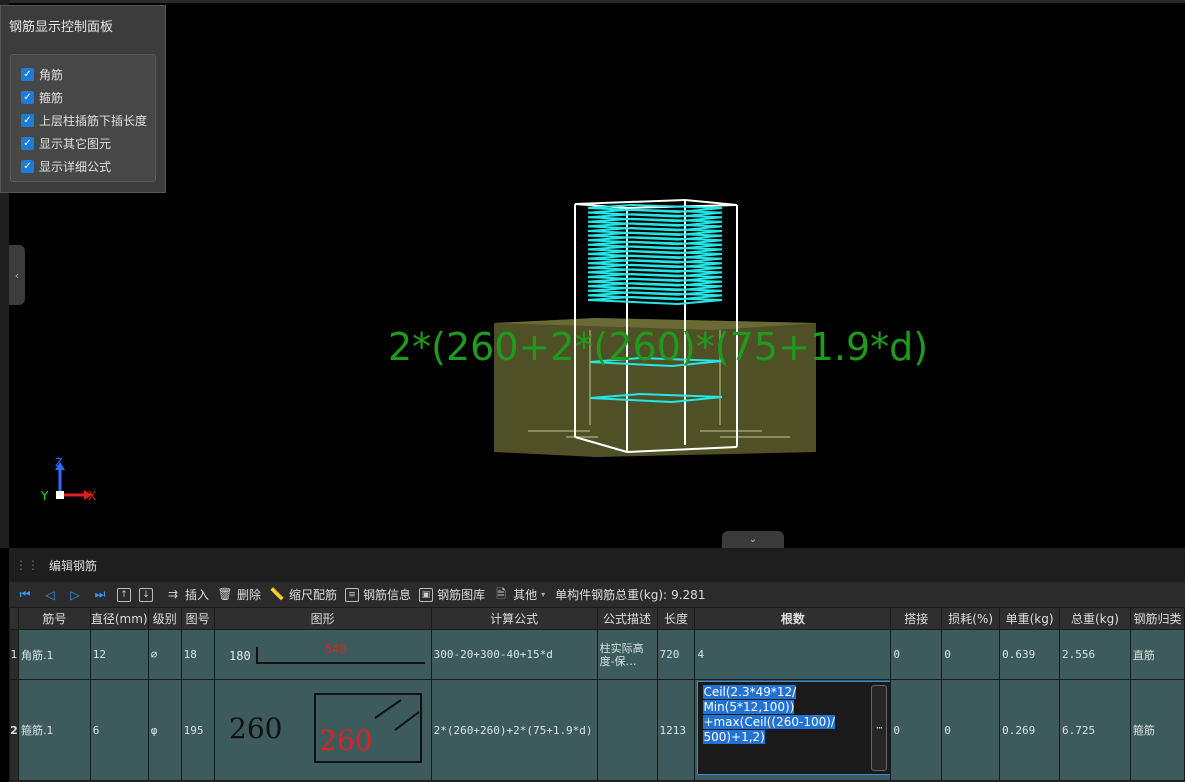 The image size is (1185, 782). What do you see at coordinates (1157, 654) in the screenshot?
I see `cell-category: 直筋` at bounding box center [1157, 654].